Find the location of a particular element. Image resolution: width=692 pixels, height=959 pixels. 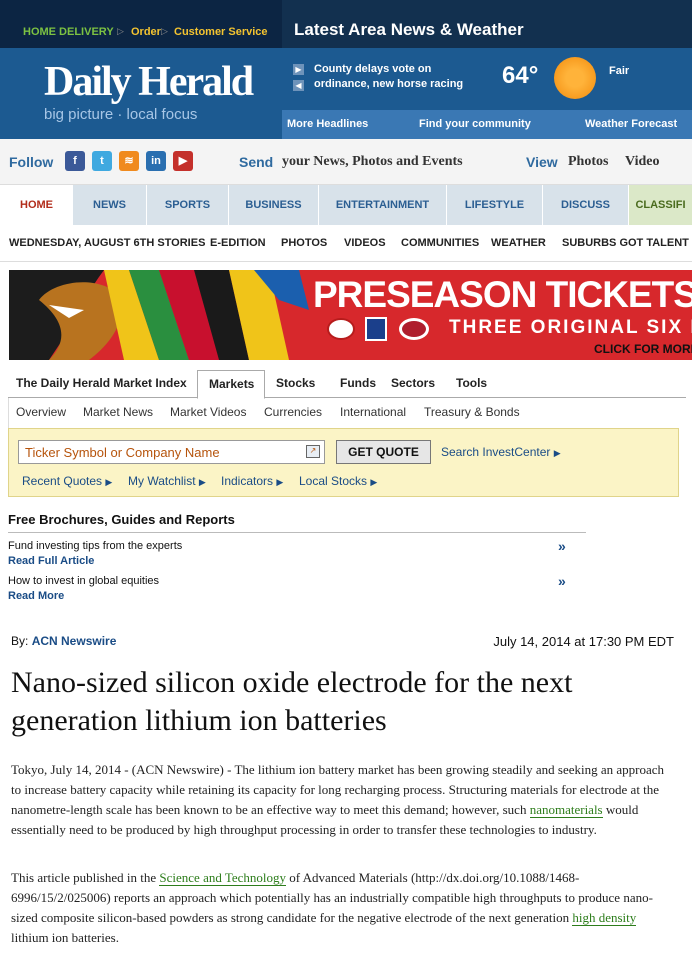

my-watchlist-label: My Watchlist is located at coordinates (162, 481).